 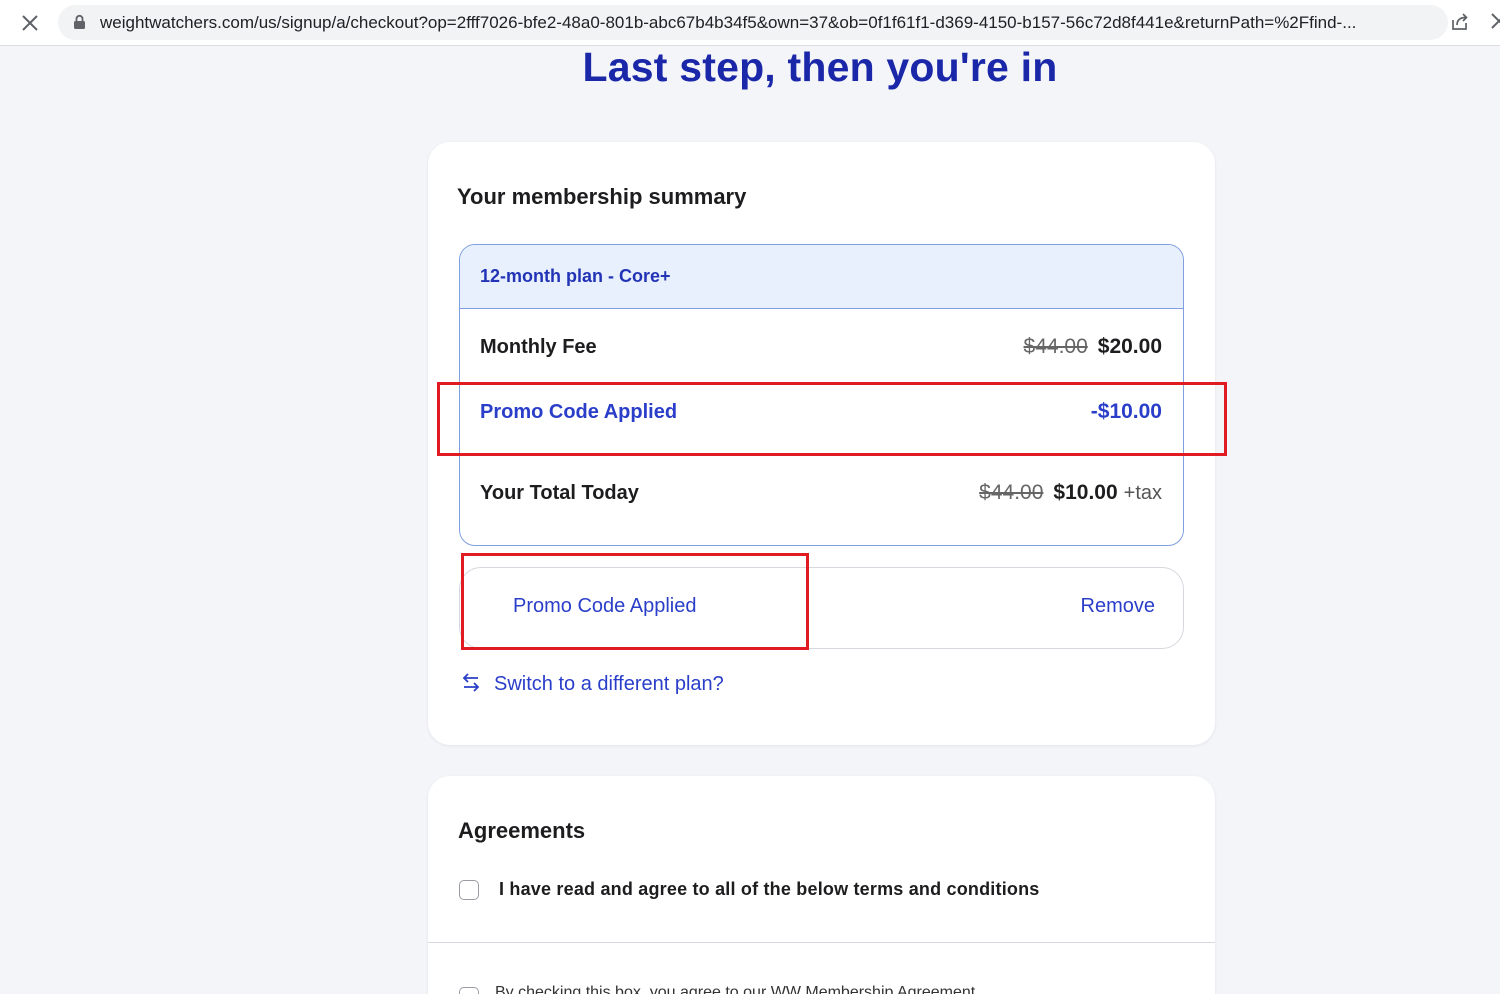 What do you see at coordinates (1460, 24) in the screenshot?
I see `share-icon` at bounding box center [1460, 24].